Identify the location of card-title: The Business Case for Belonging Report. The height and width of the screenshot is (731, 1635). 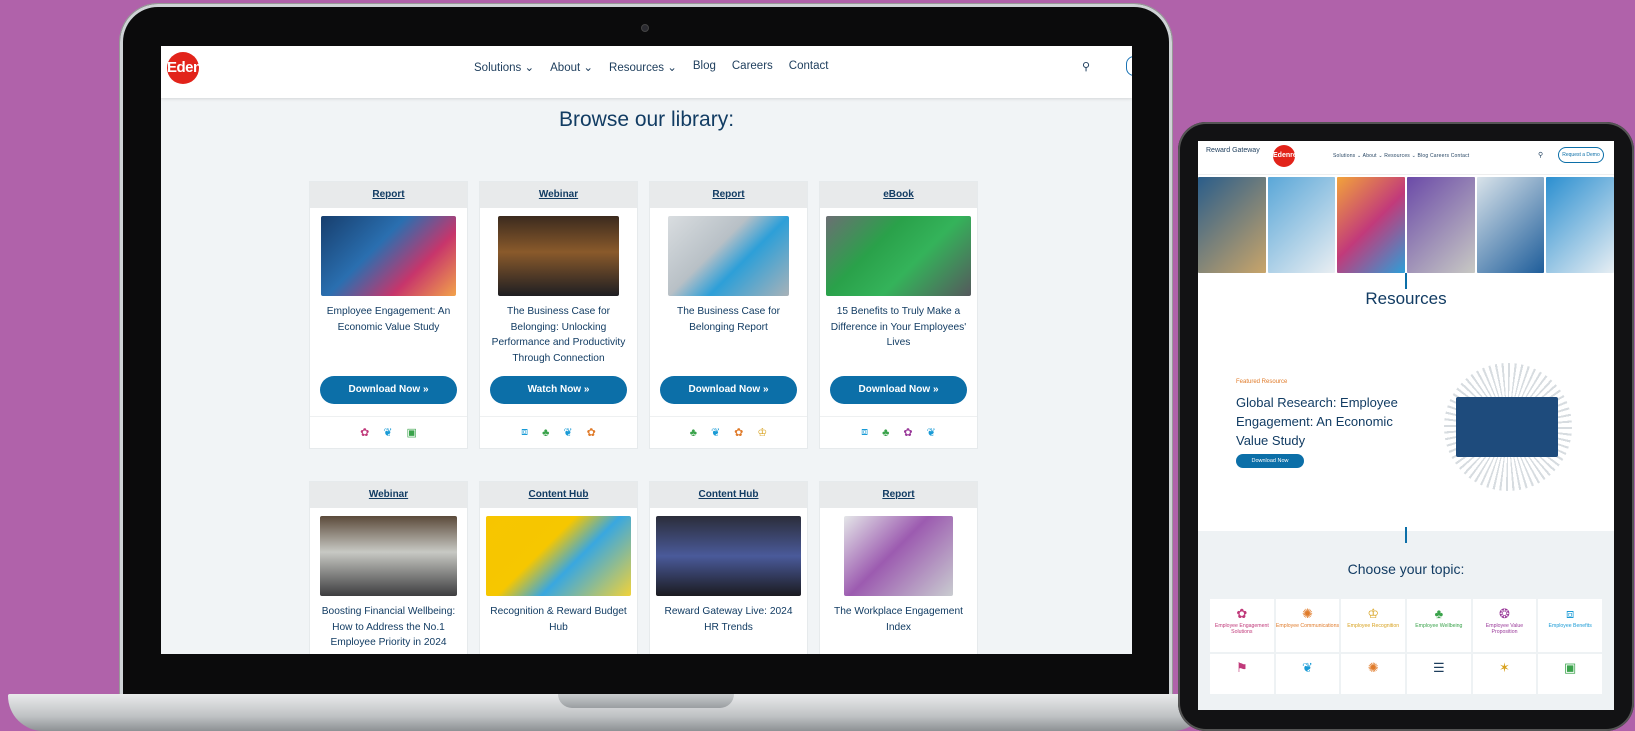
(728, 333).